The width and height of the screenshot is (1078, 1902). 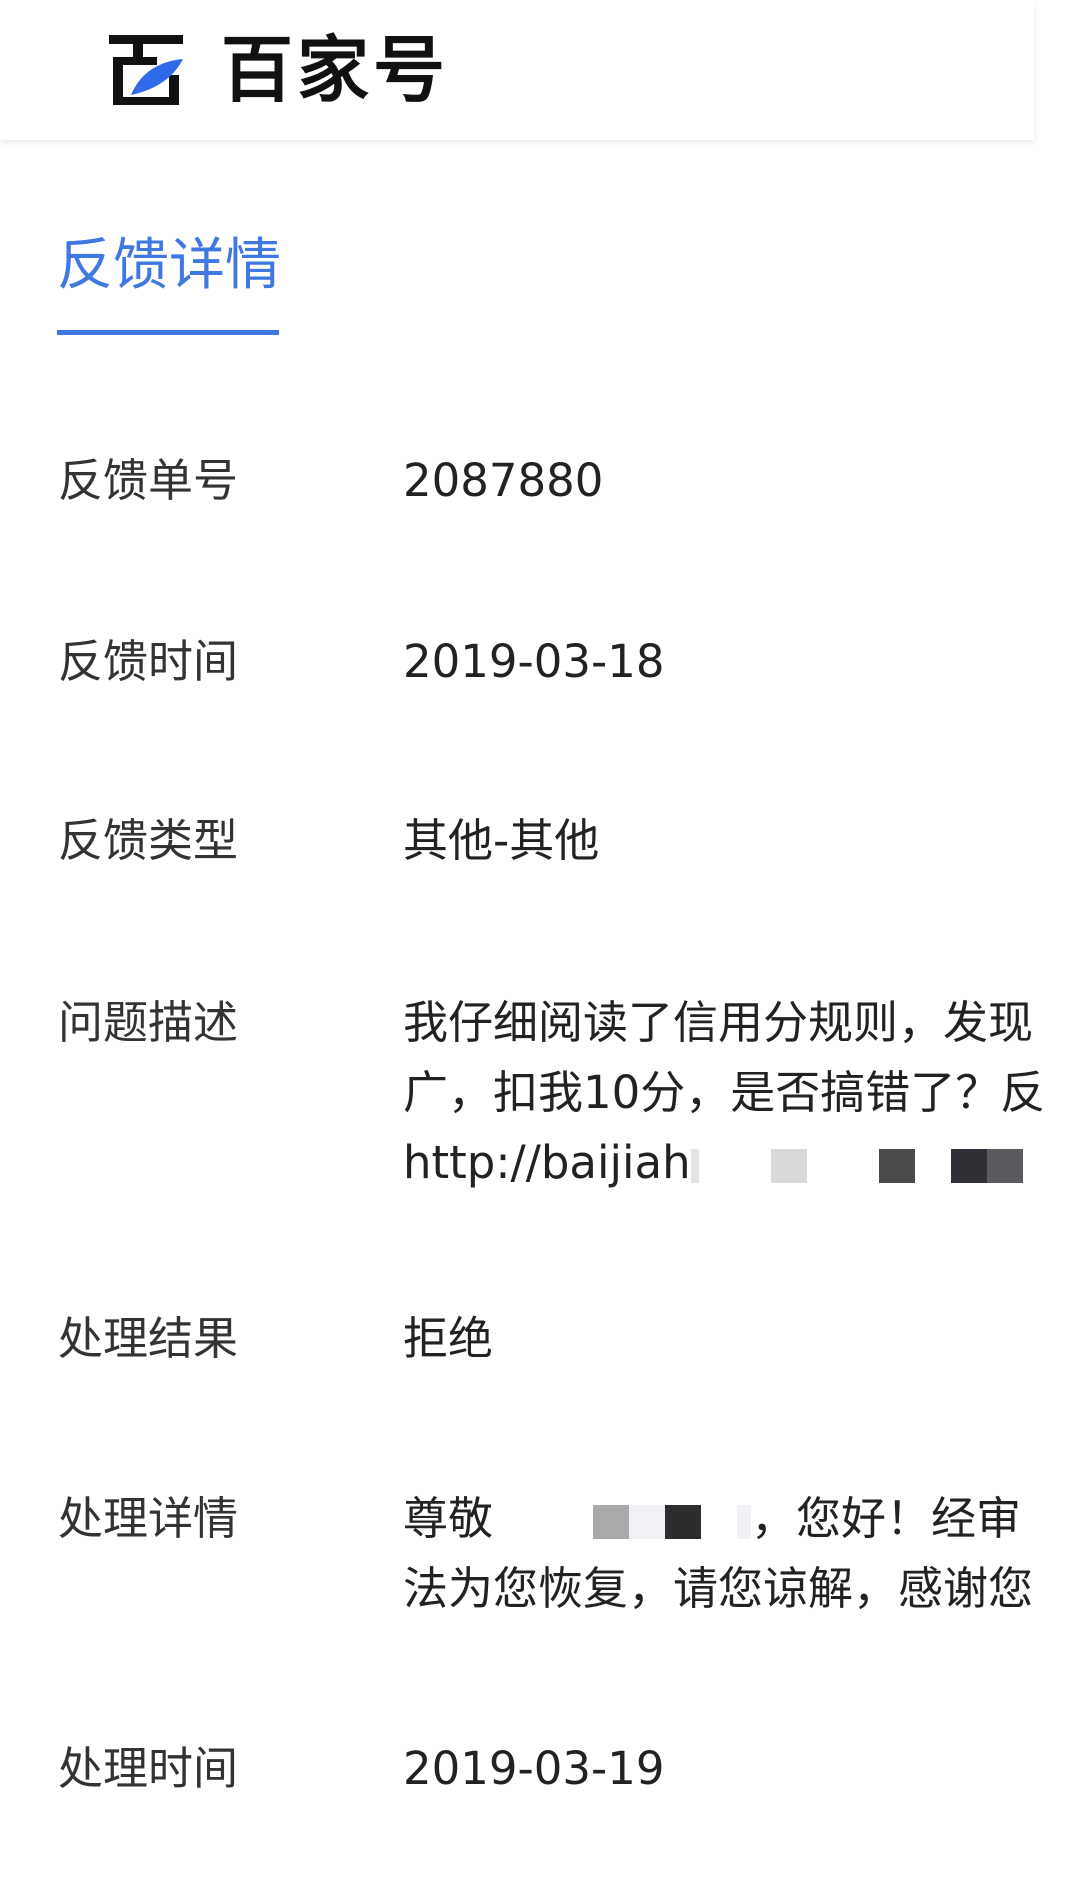 What do you see at coordinates (547, 1162) in the screenshot?
I see `description-link-start: http://baijiah` at bounding box center [547, 1162].